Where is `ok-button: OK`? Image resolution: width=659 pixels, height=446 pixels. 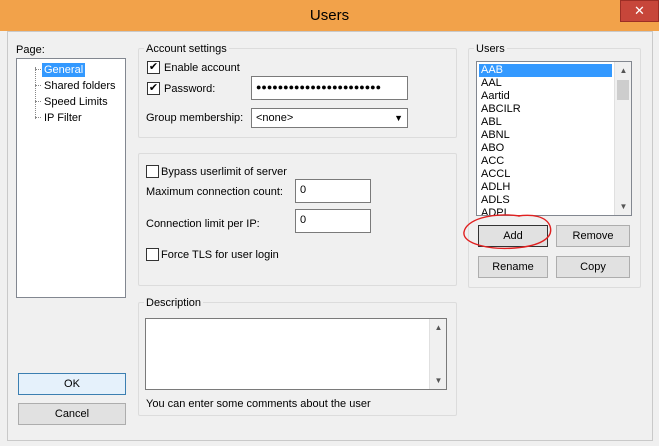 ok-button: OK is located at coordinates (72, 384).